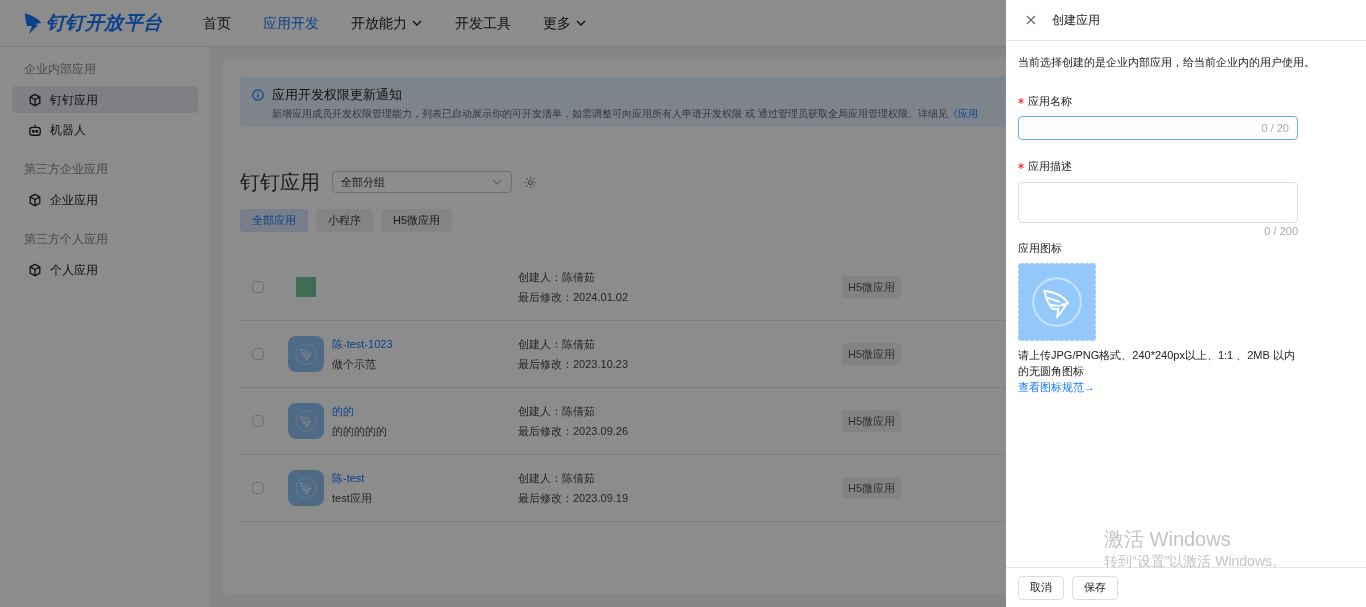  What do you see at coordinates (274, 220) in the screenshot?
I see `filter-tab: 全部应用` at bounding box center [274, 220].